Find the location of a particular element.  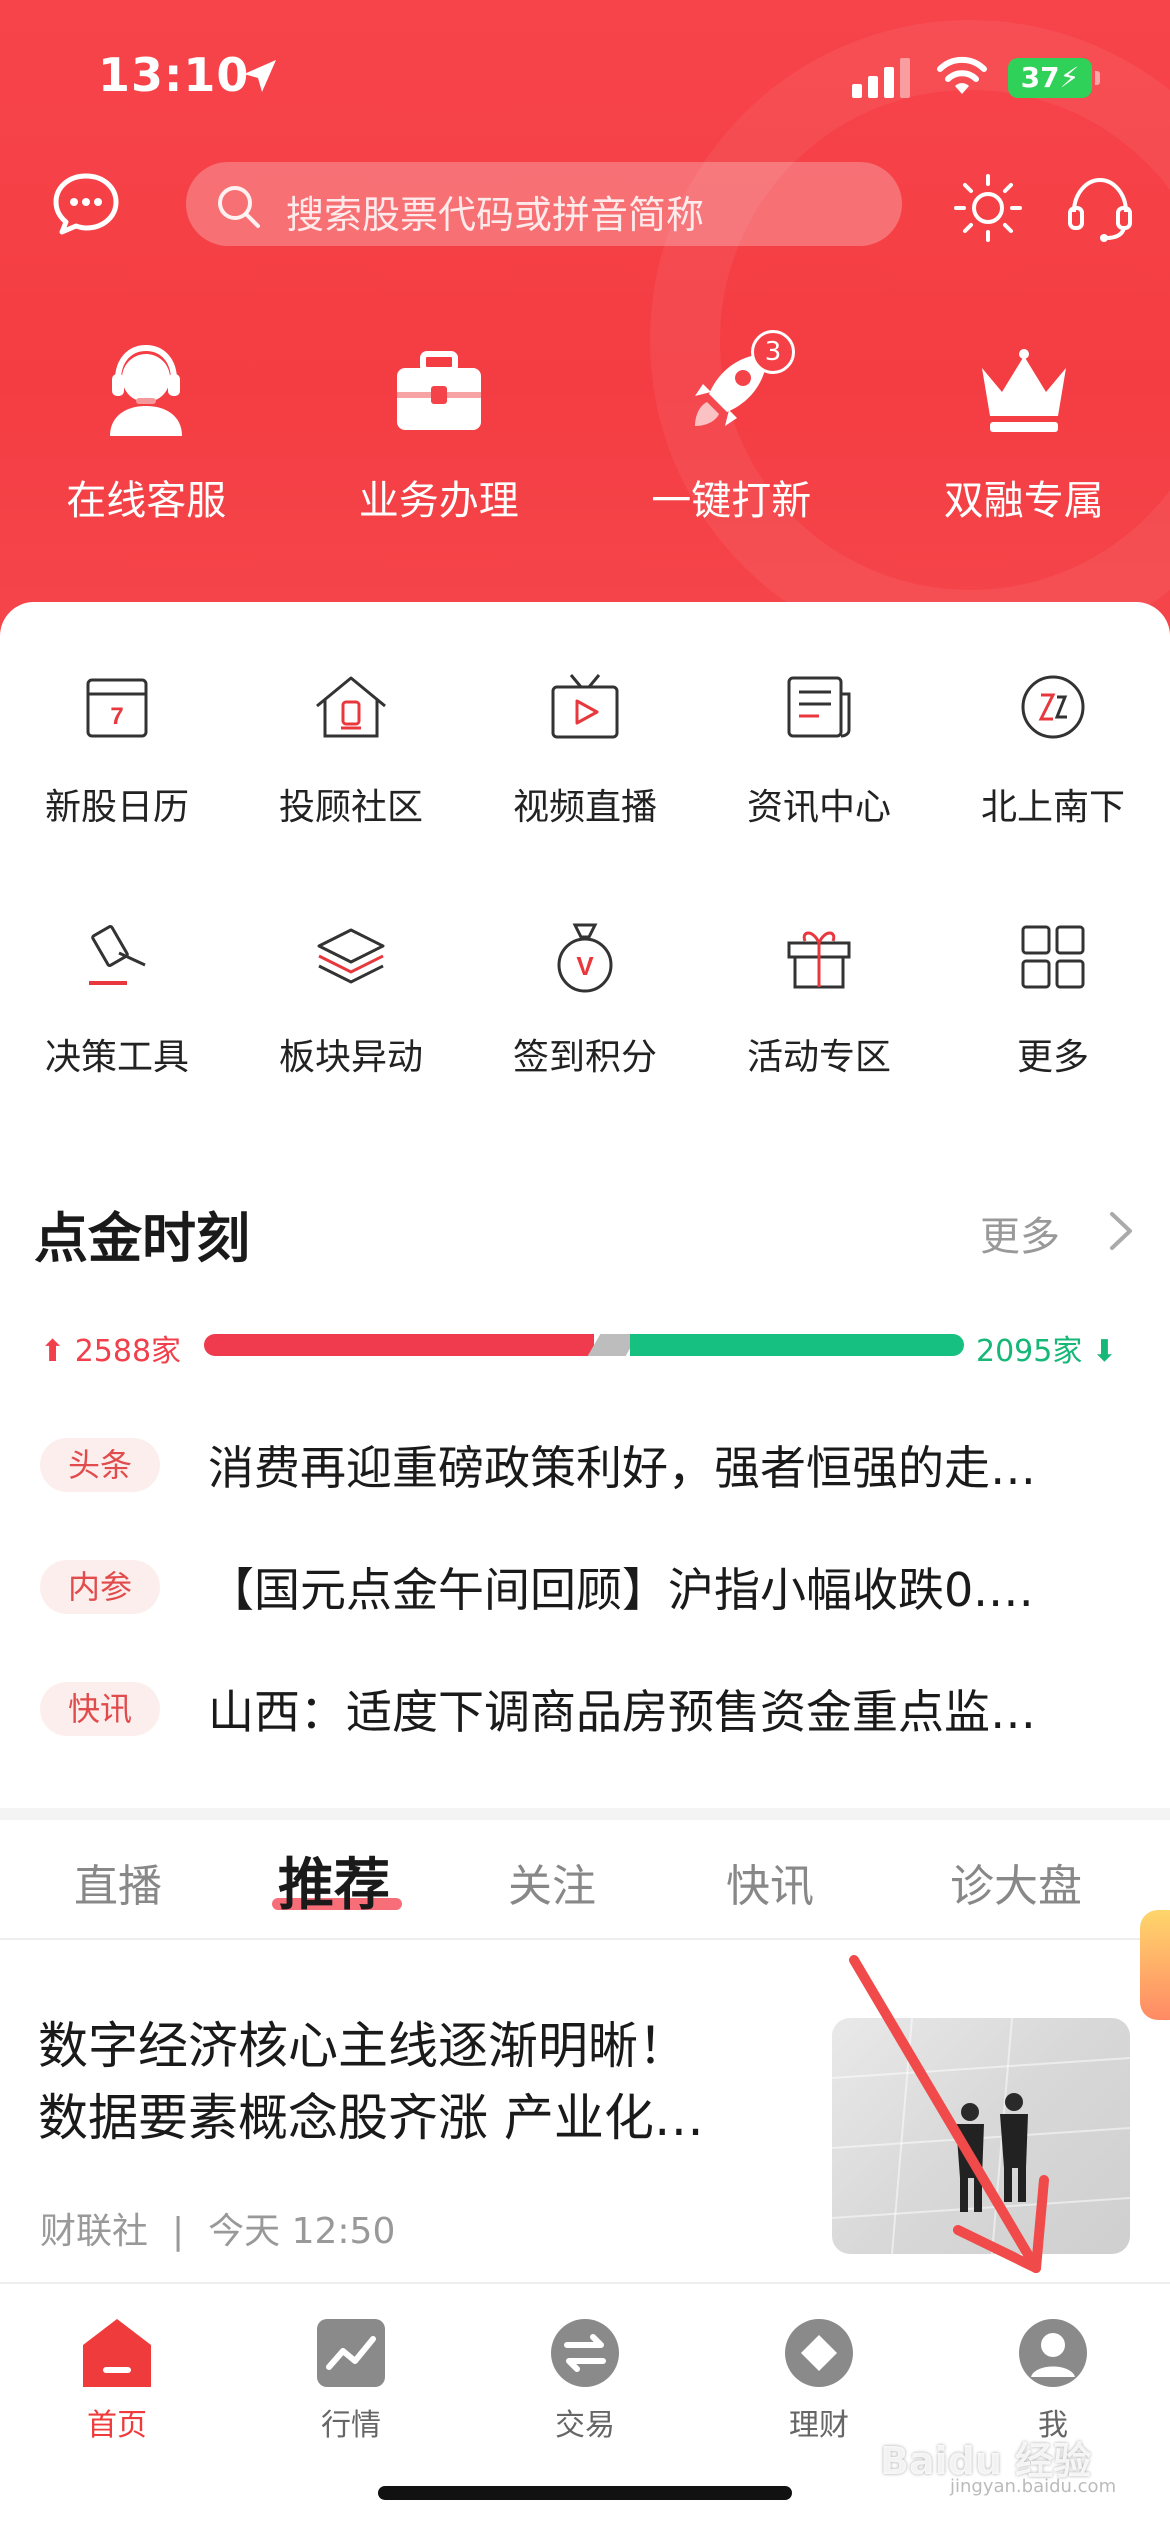

market-breadth: ⬆ 2588家 2095家 ⬇ is located at coordinates (585, 1347).